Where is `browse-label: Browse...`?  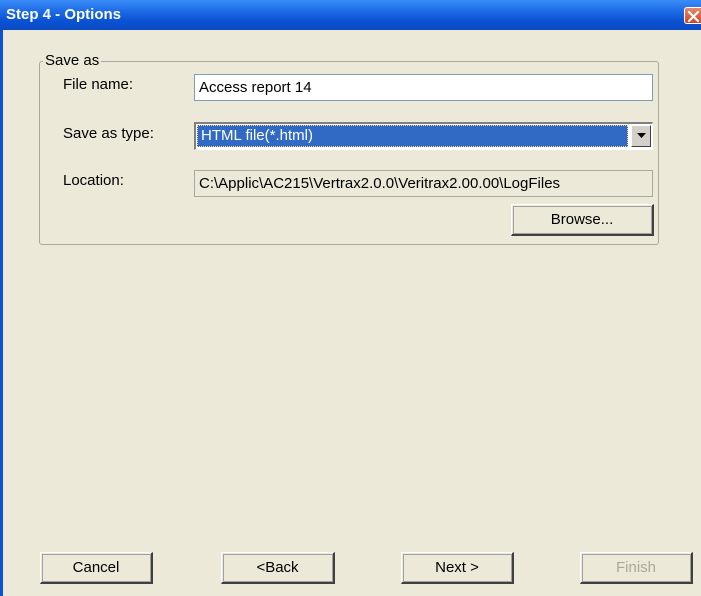
browse-label: Browse... is located at coordinates (582, 219).